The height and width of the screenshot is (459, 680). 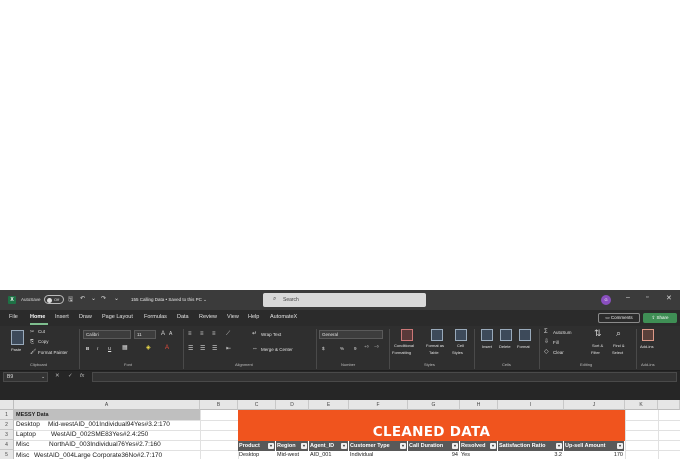 What do you see at coordinates (32, 342) in the screenshot?
I see `copy-icon: ⎘` at bounding box center [32, 342].